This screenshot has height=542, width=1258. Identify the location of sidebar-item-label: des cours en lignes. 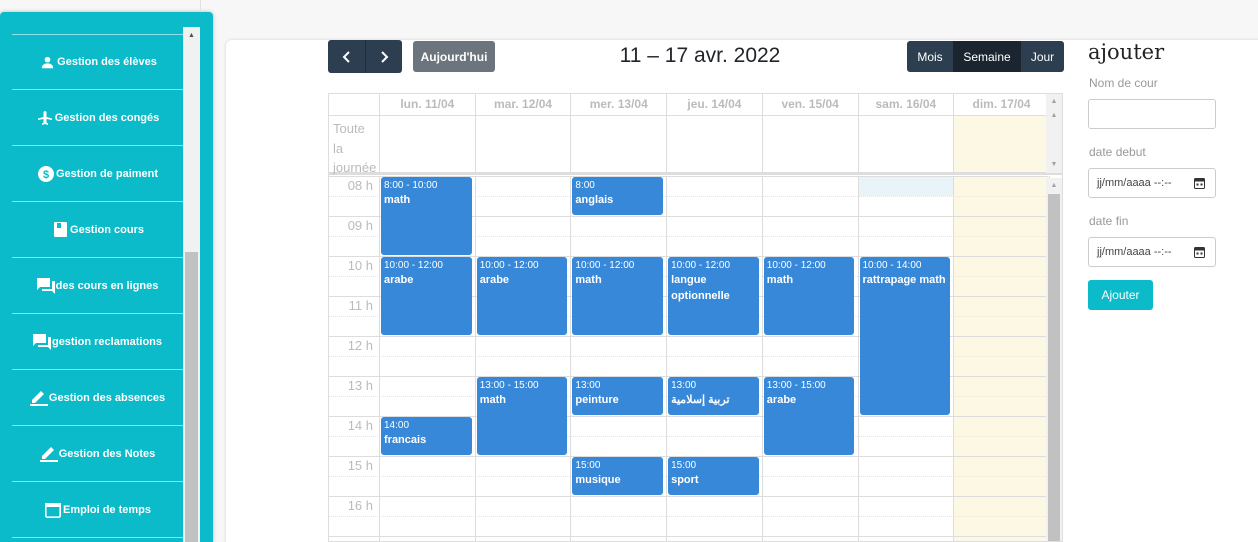
(107, 285).